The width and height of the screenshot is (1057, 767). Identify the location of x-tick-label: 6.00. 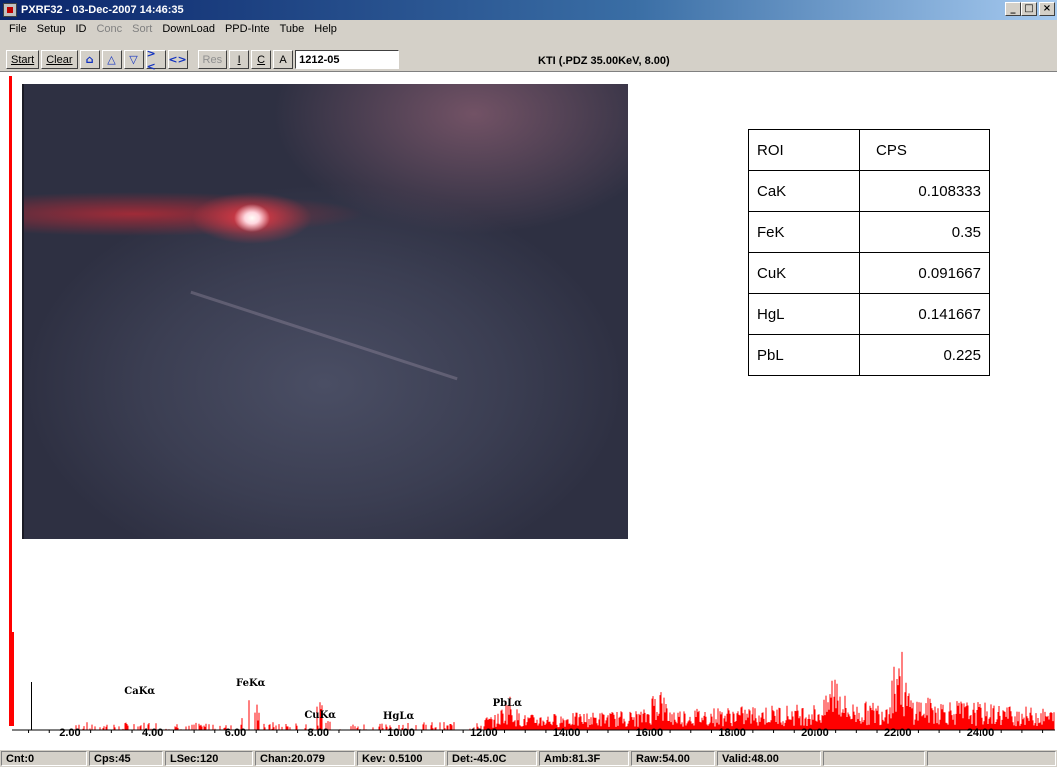
(235, 733).